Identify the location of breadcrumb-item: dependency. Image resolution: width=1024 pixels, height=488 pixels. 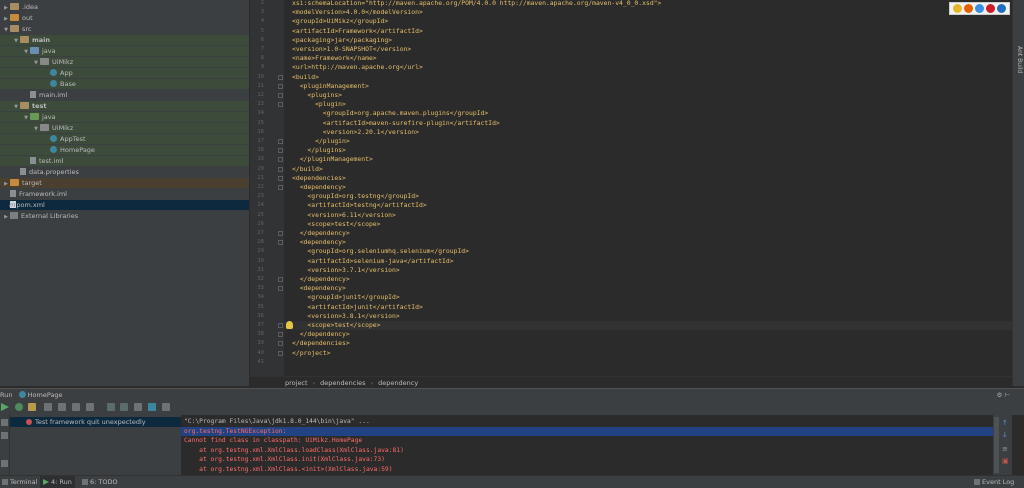
(398, 383).